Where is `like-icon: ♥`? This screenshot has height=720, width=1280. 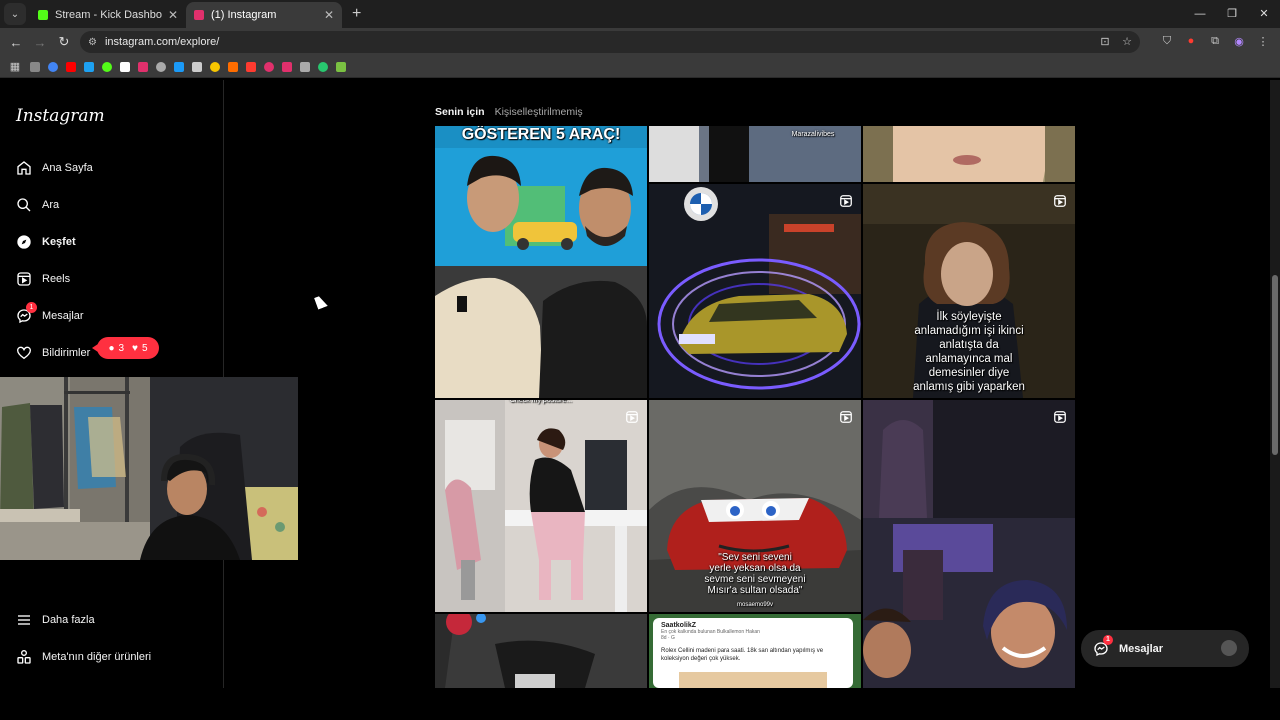 like-icon: ♥ is located at coordinates (135, 348).